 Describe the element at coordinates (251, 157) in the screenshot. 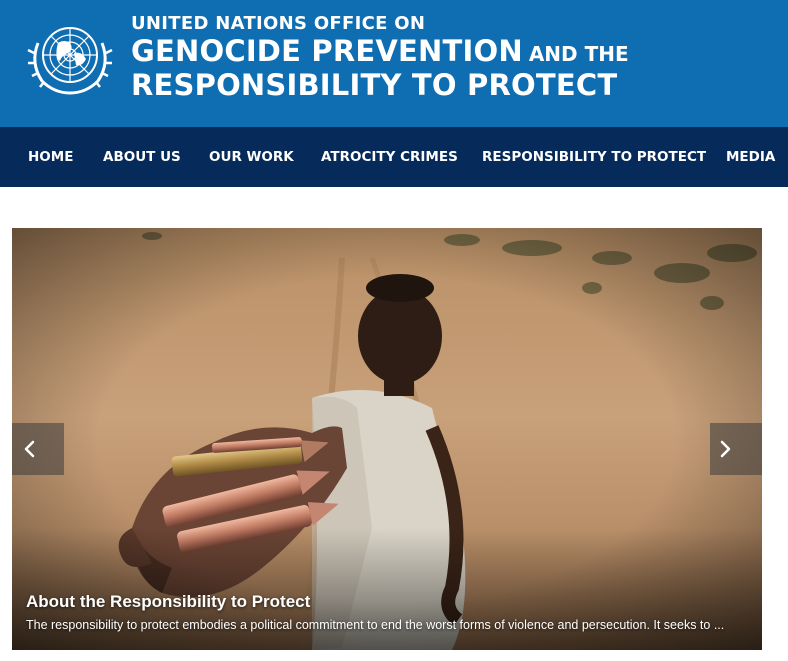

I see `nav-item-our-work: OUR WORK` at that location.